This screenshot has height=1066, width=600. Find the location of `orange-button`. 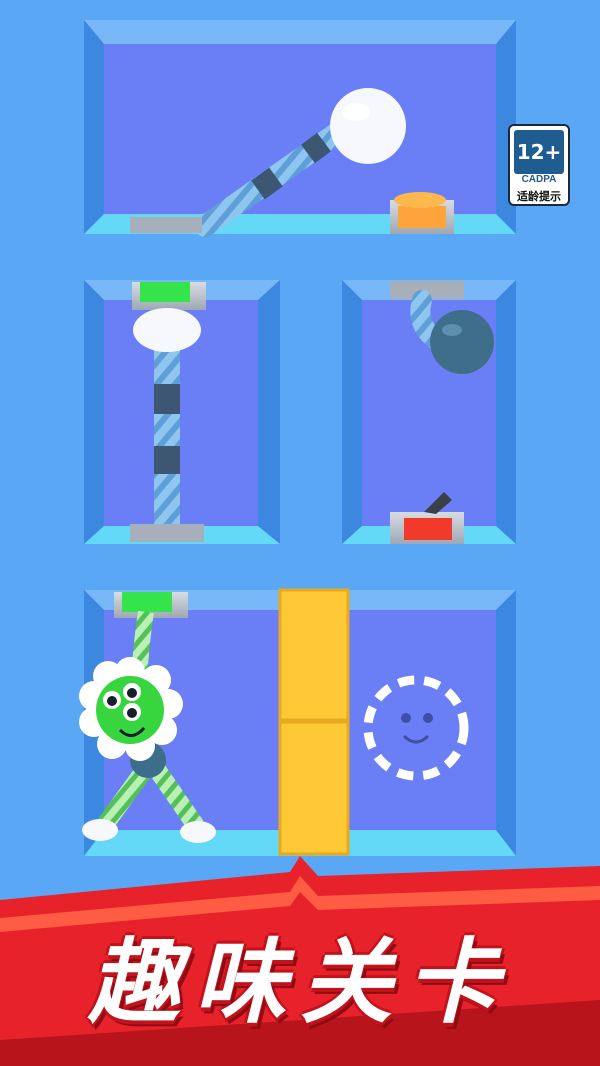

orange-button is located at coordinates (422, 213).